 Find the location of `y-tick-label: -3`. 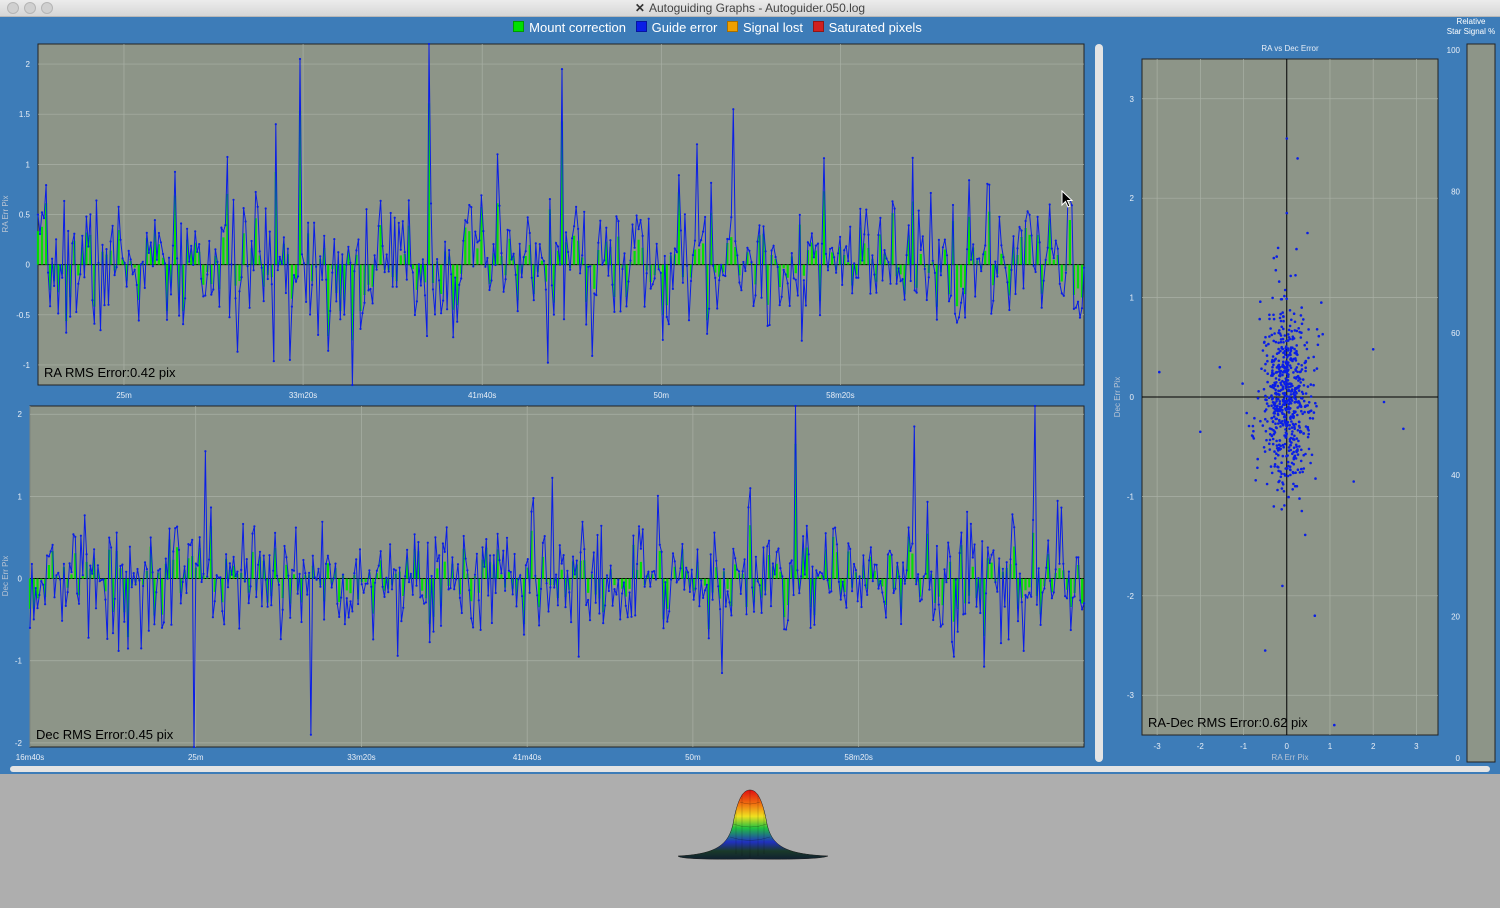

y-tick-label: -3 is located at coordinates (1131, 695).